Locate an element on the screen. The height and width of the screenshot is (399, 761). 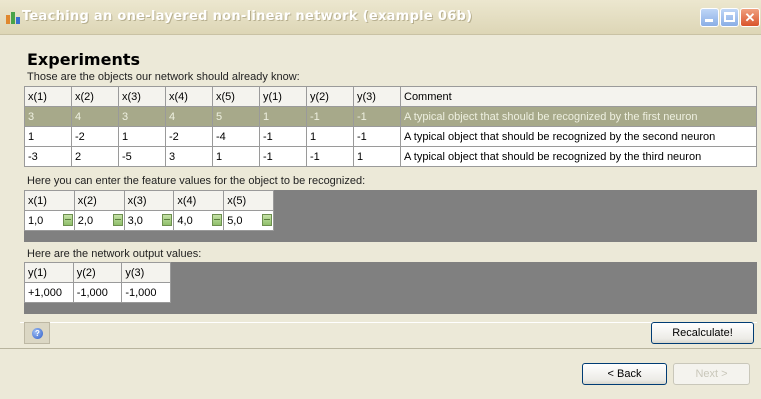
output-column-header: y(3) is located at coordinates (146, 272).